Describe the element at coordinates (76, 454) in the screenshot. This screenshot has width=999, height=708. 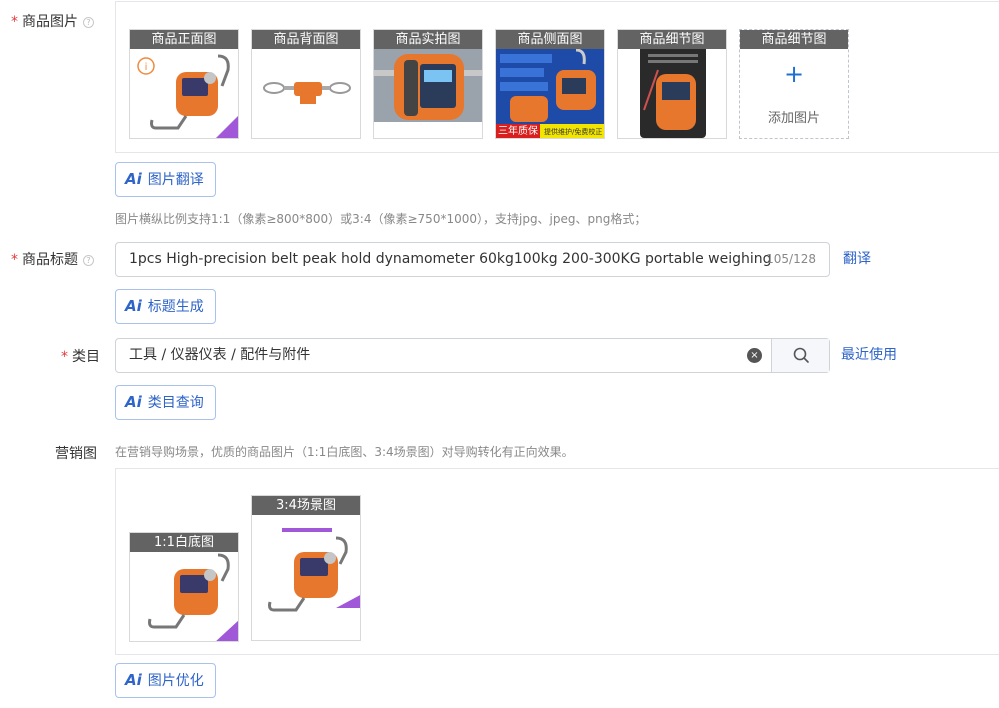
I see `marketing-label: 营销图` at that location.